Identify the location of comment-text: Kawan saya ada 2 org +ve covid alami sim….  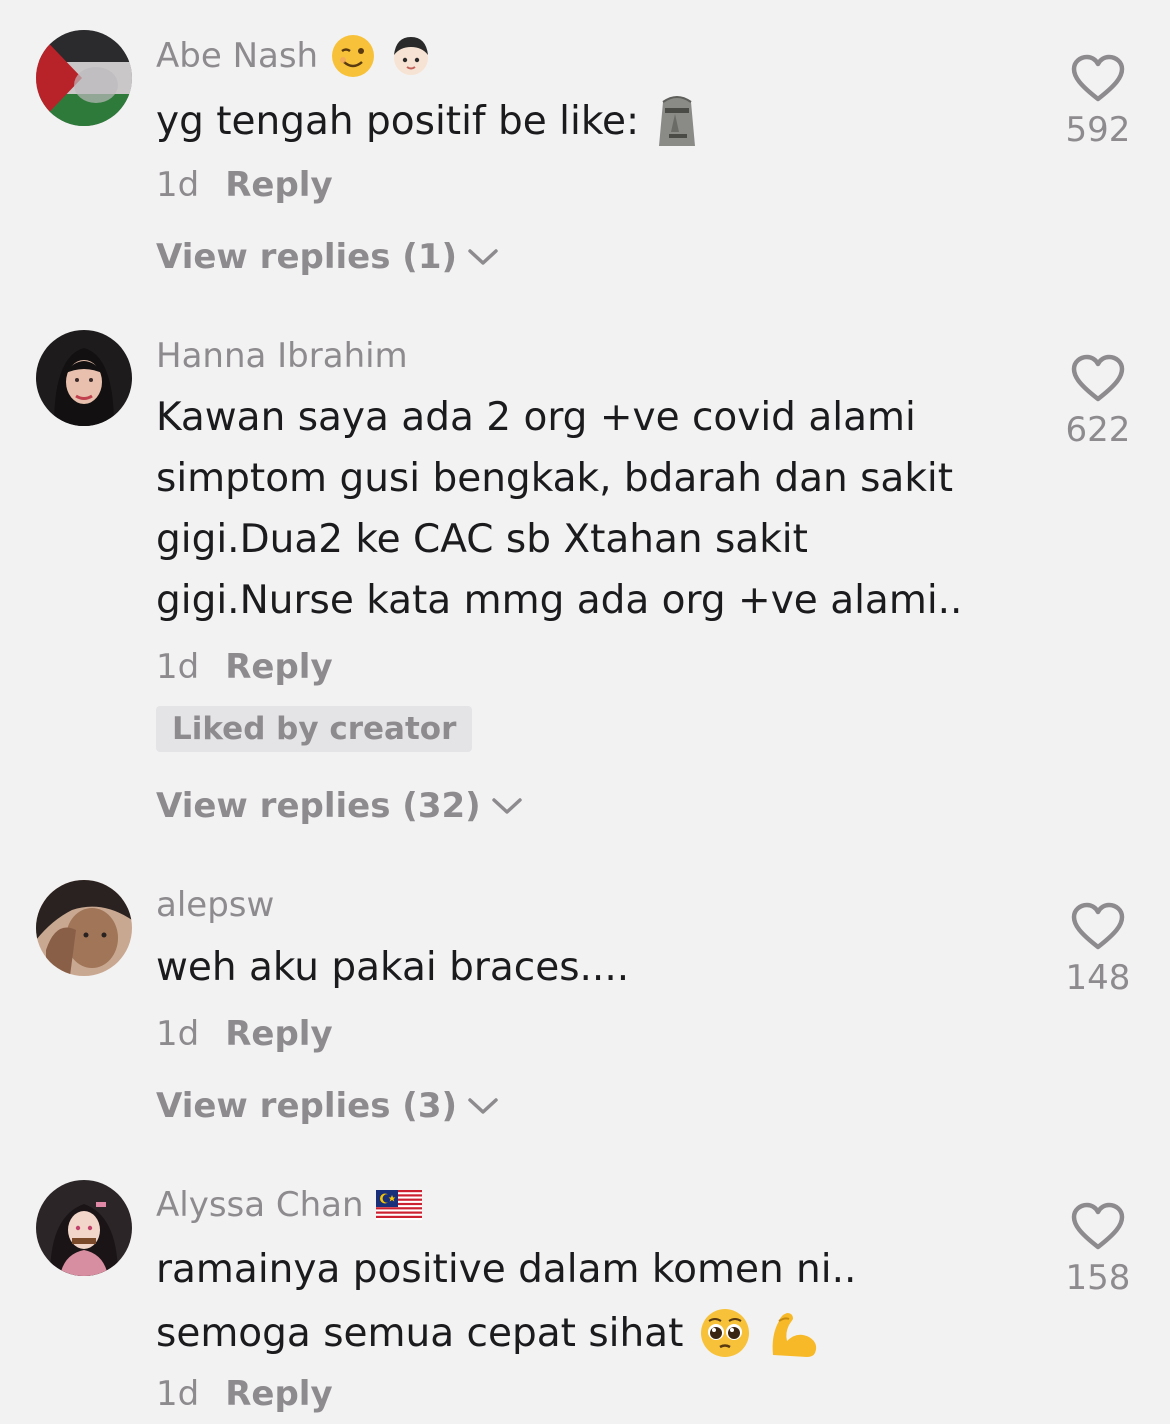
(559, 509).